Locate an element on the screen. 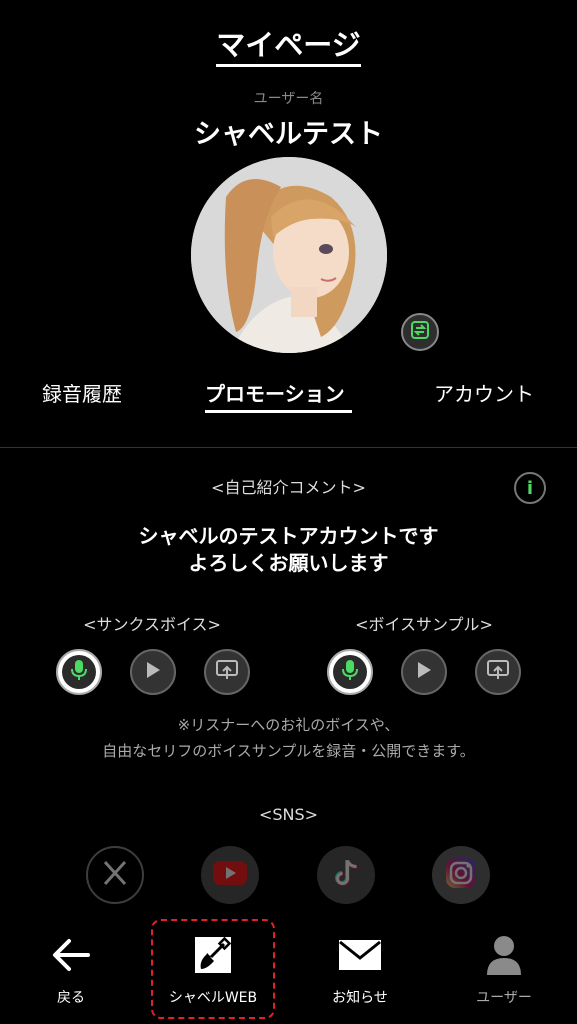 This screenshot has height=1024, width=577. youtube-icon is located at coordinates (230, 875).